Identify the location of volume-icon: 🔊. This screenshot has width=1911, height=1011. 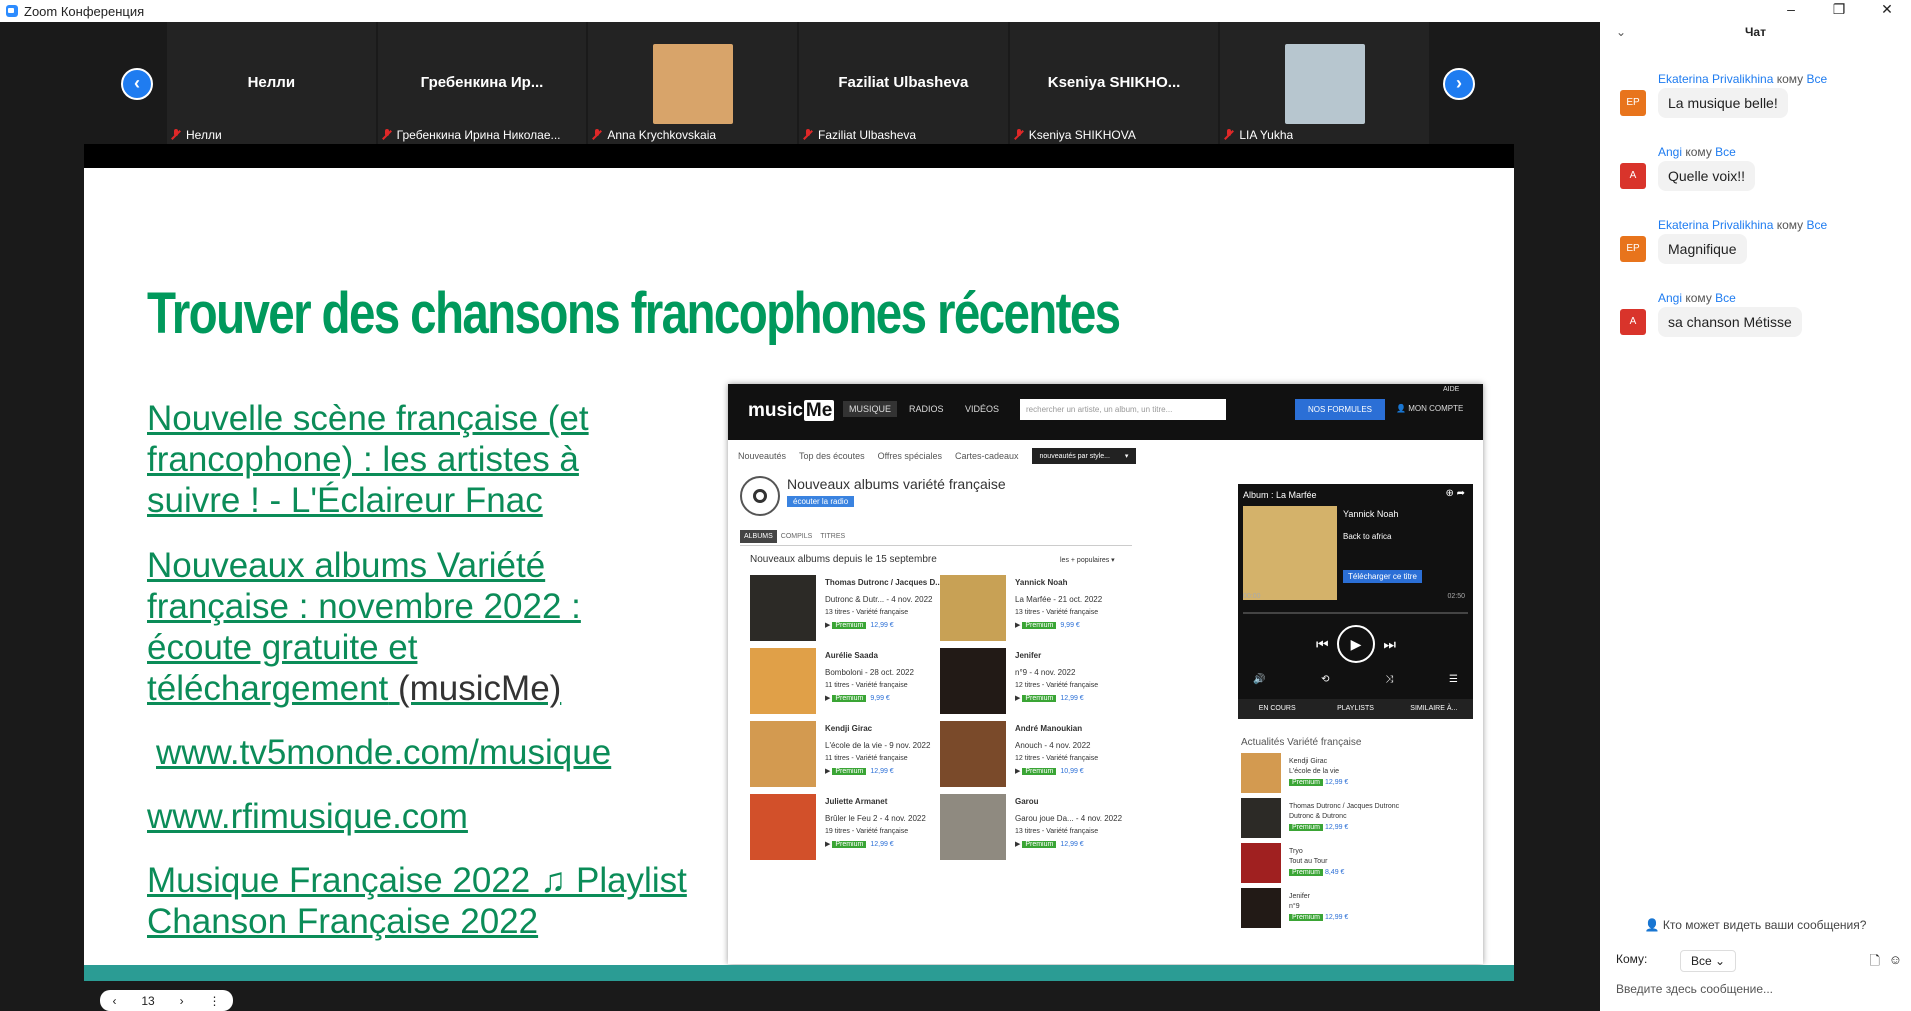
(1259, 679).